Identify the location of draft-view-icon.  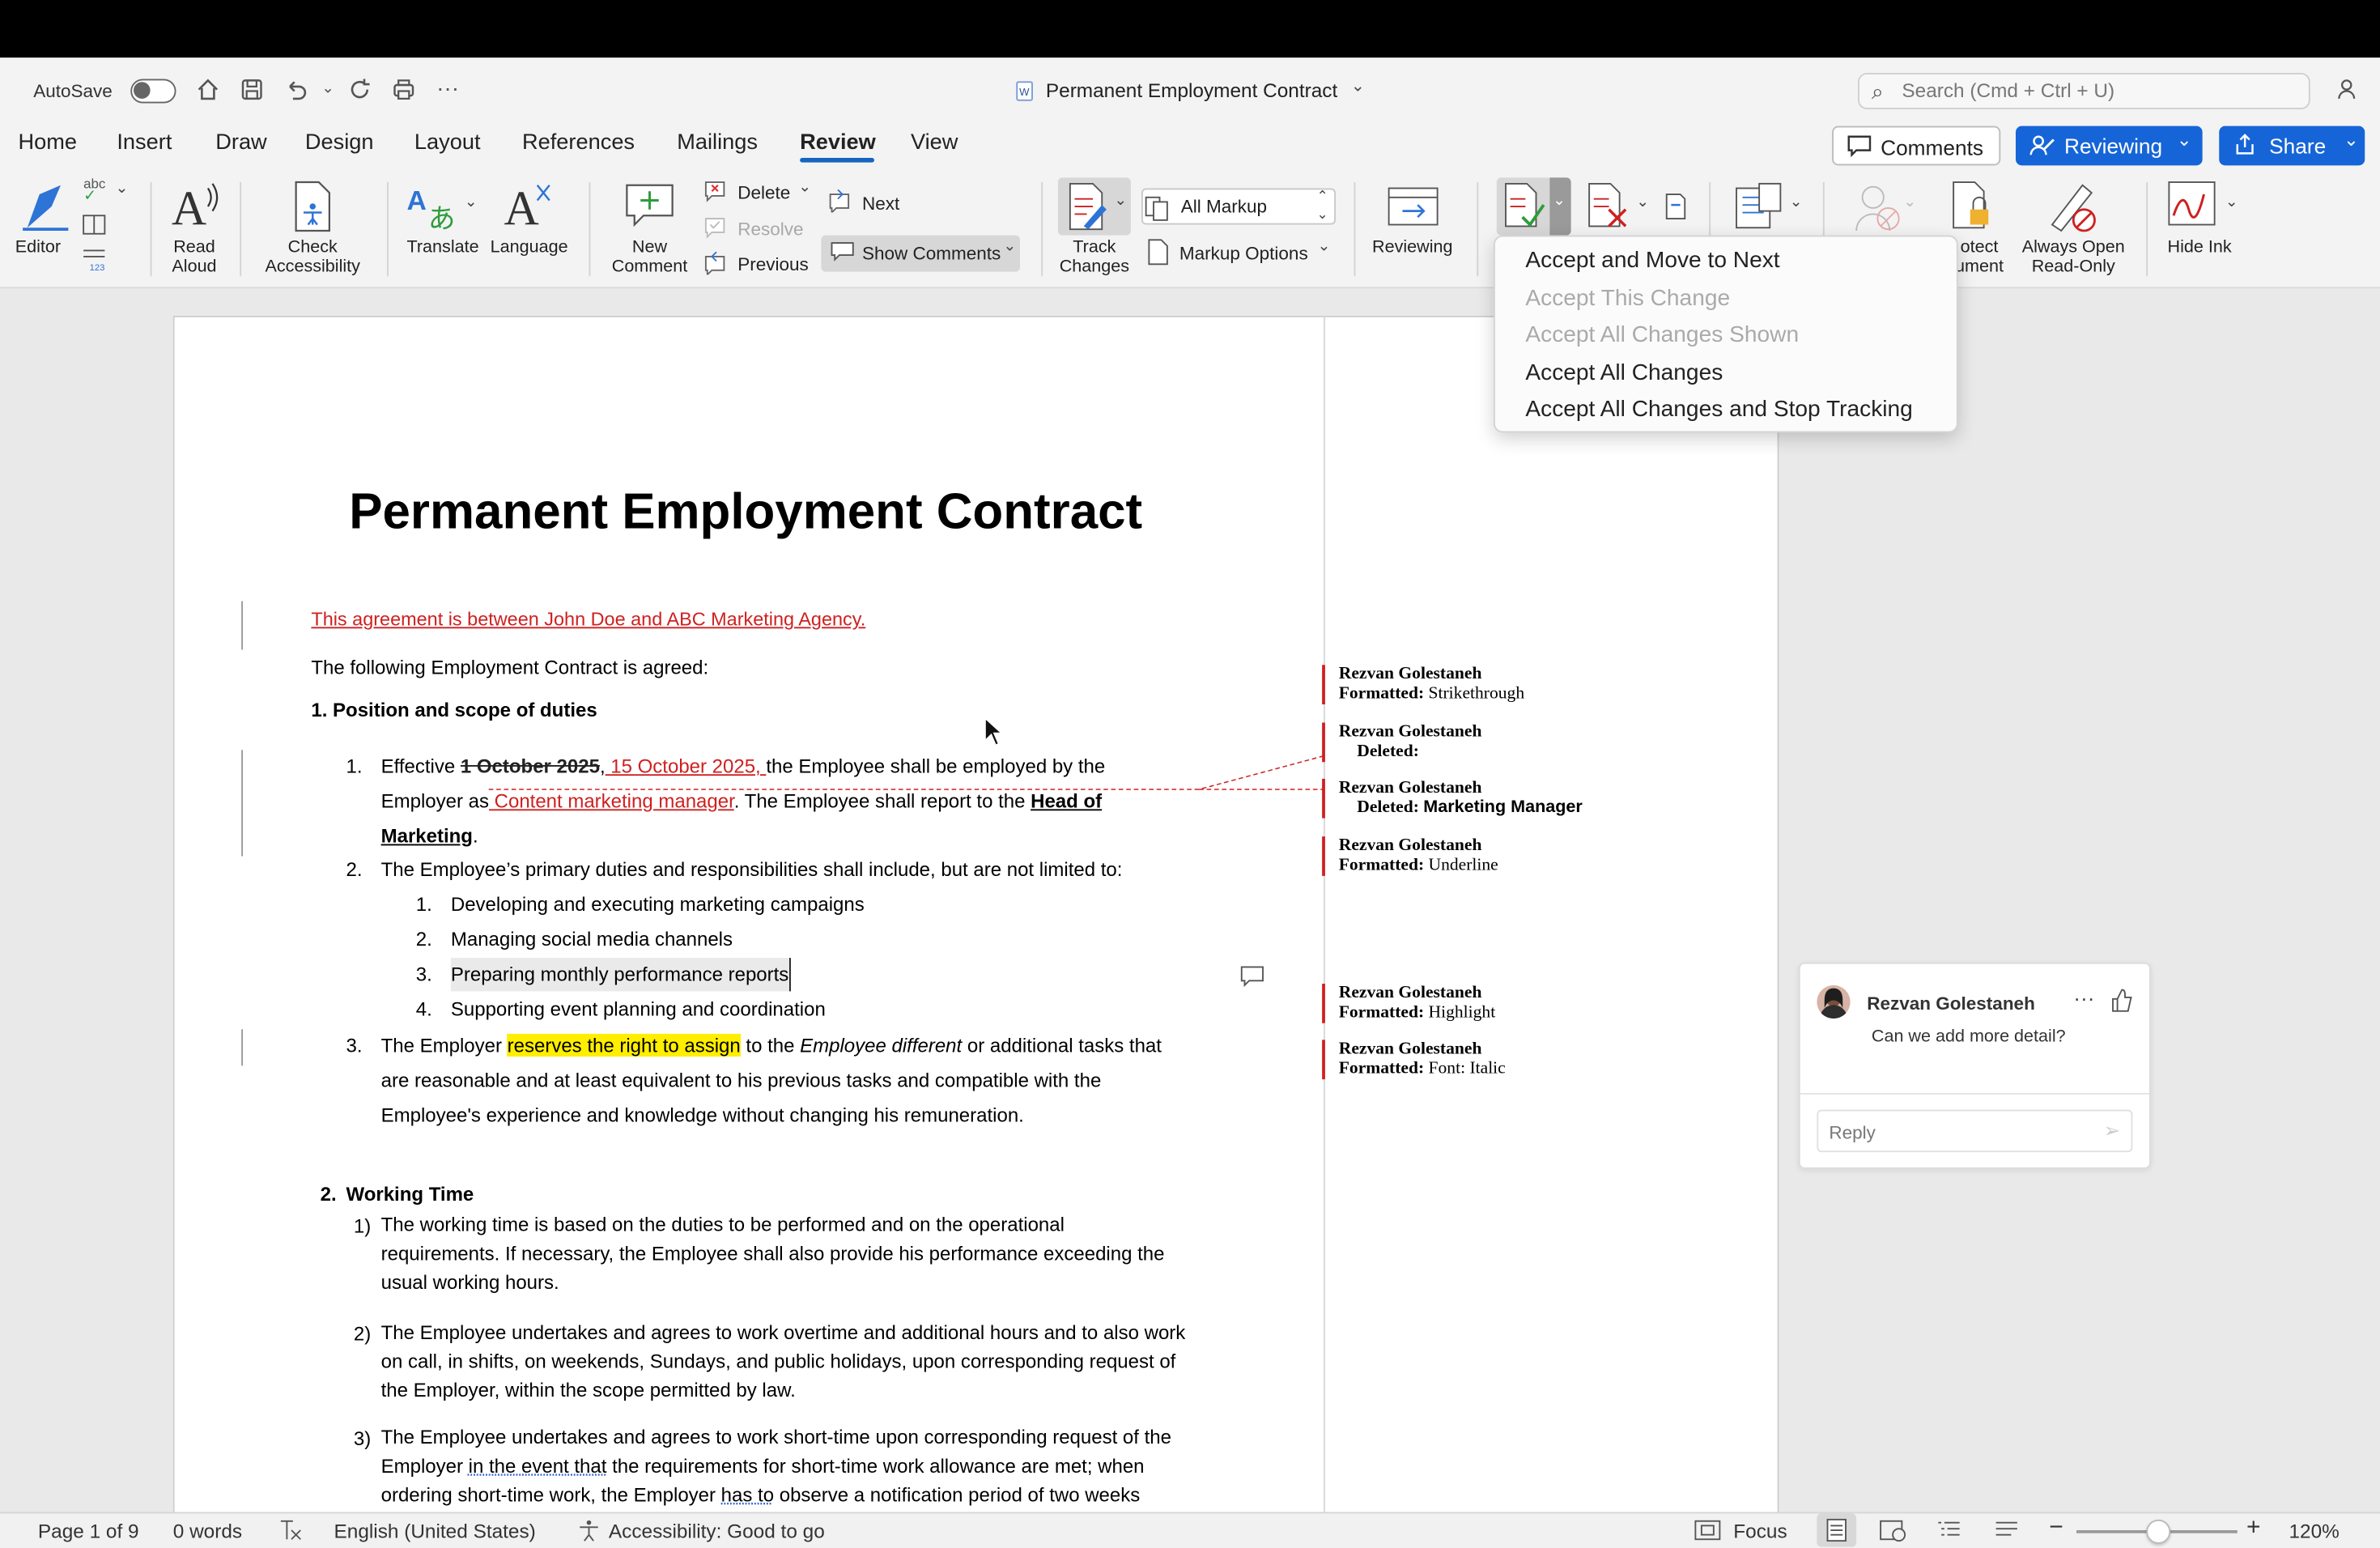
(2007, 1532).